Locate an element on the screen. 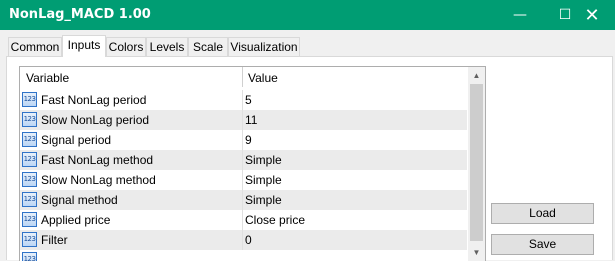 The height and width of the screenshot is (261, 615). tab-colors: Colors is located at coordinates (126, 46).